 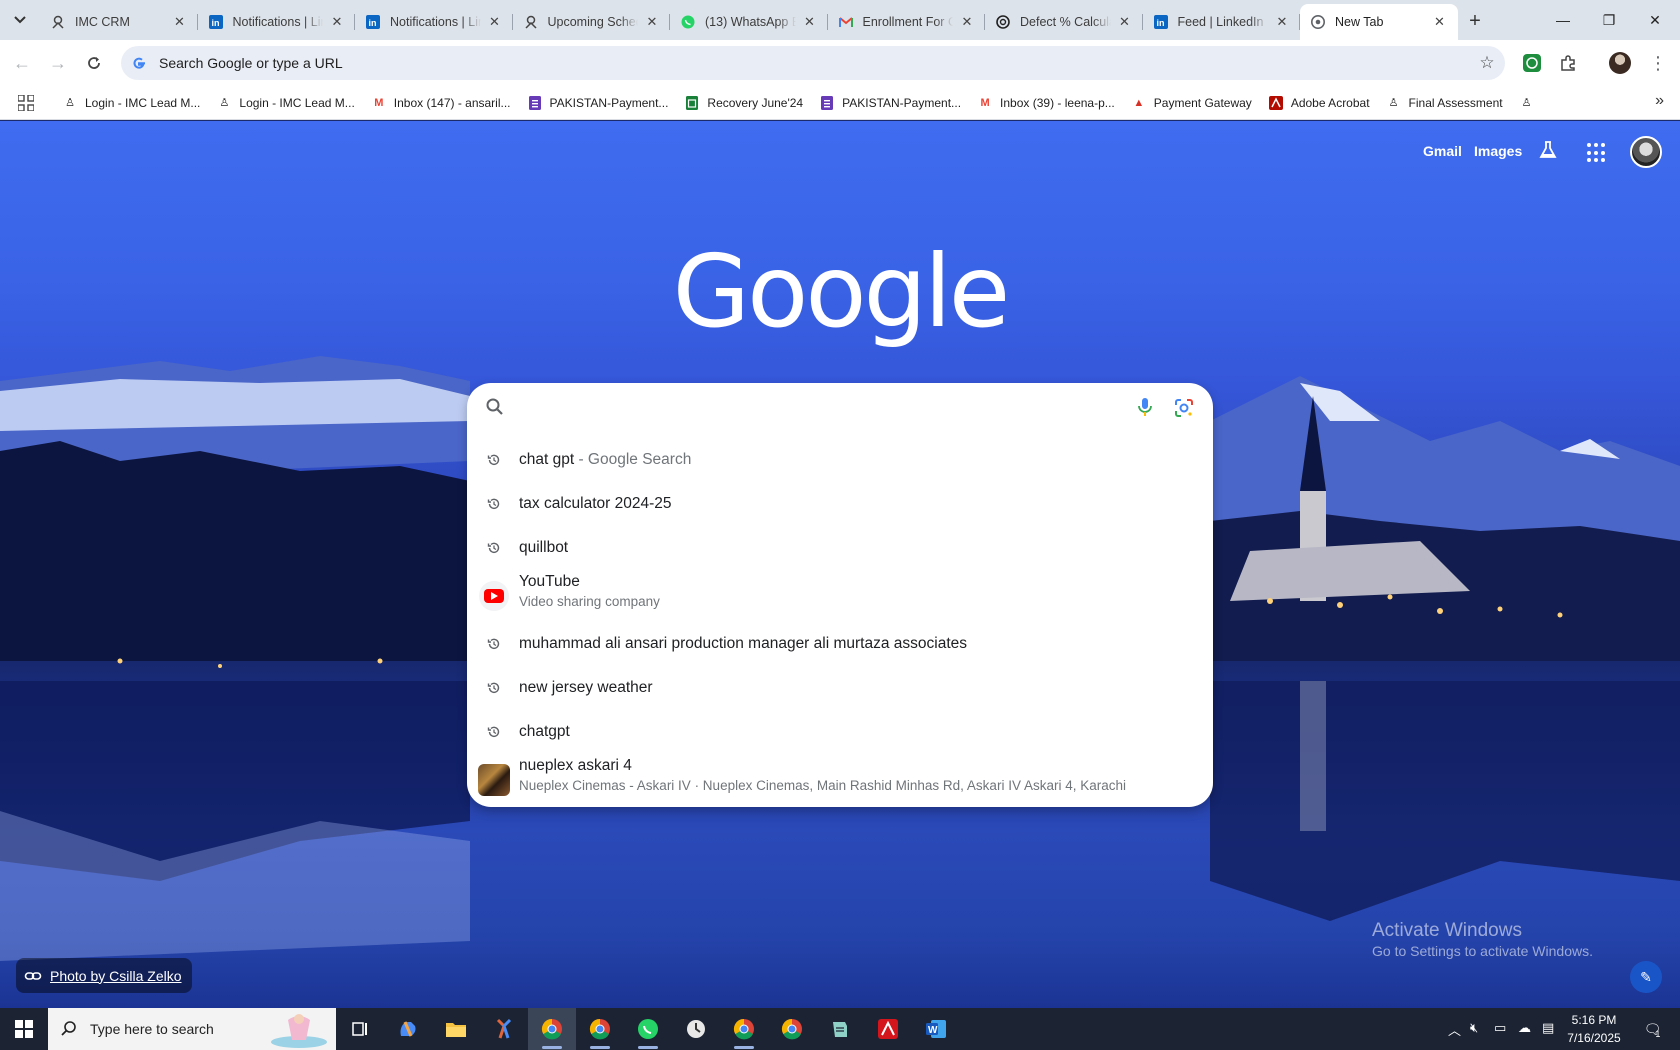 I want to click on back-button: ←, so click(x=22, y=63).